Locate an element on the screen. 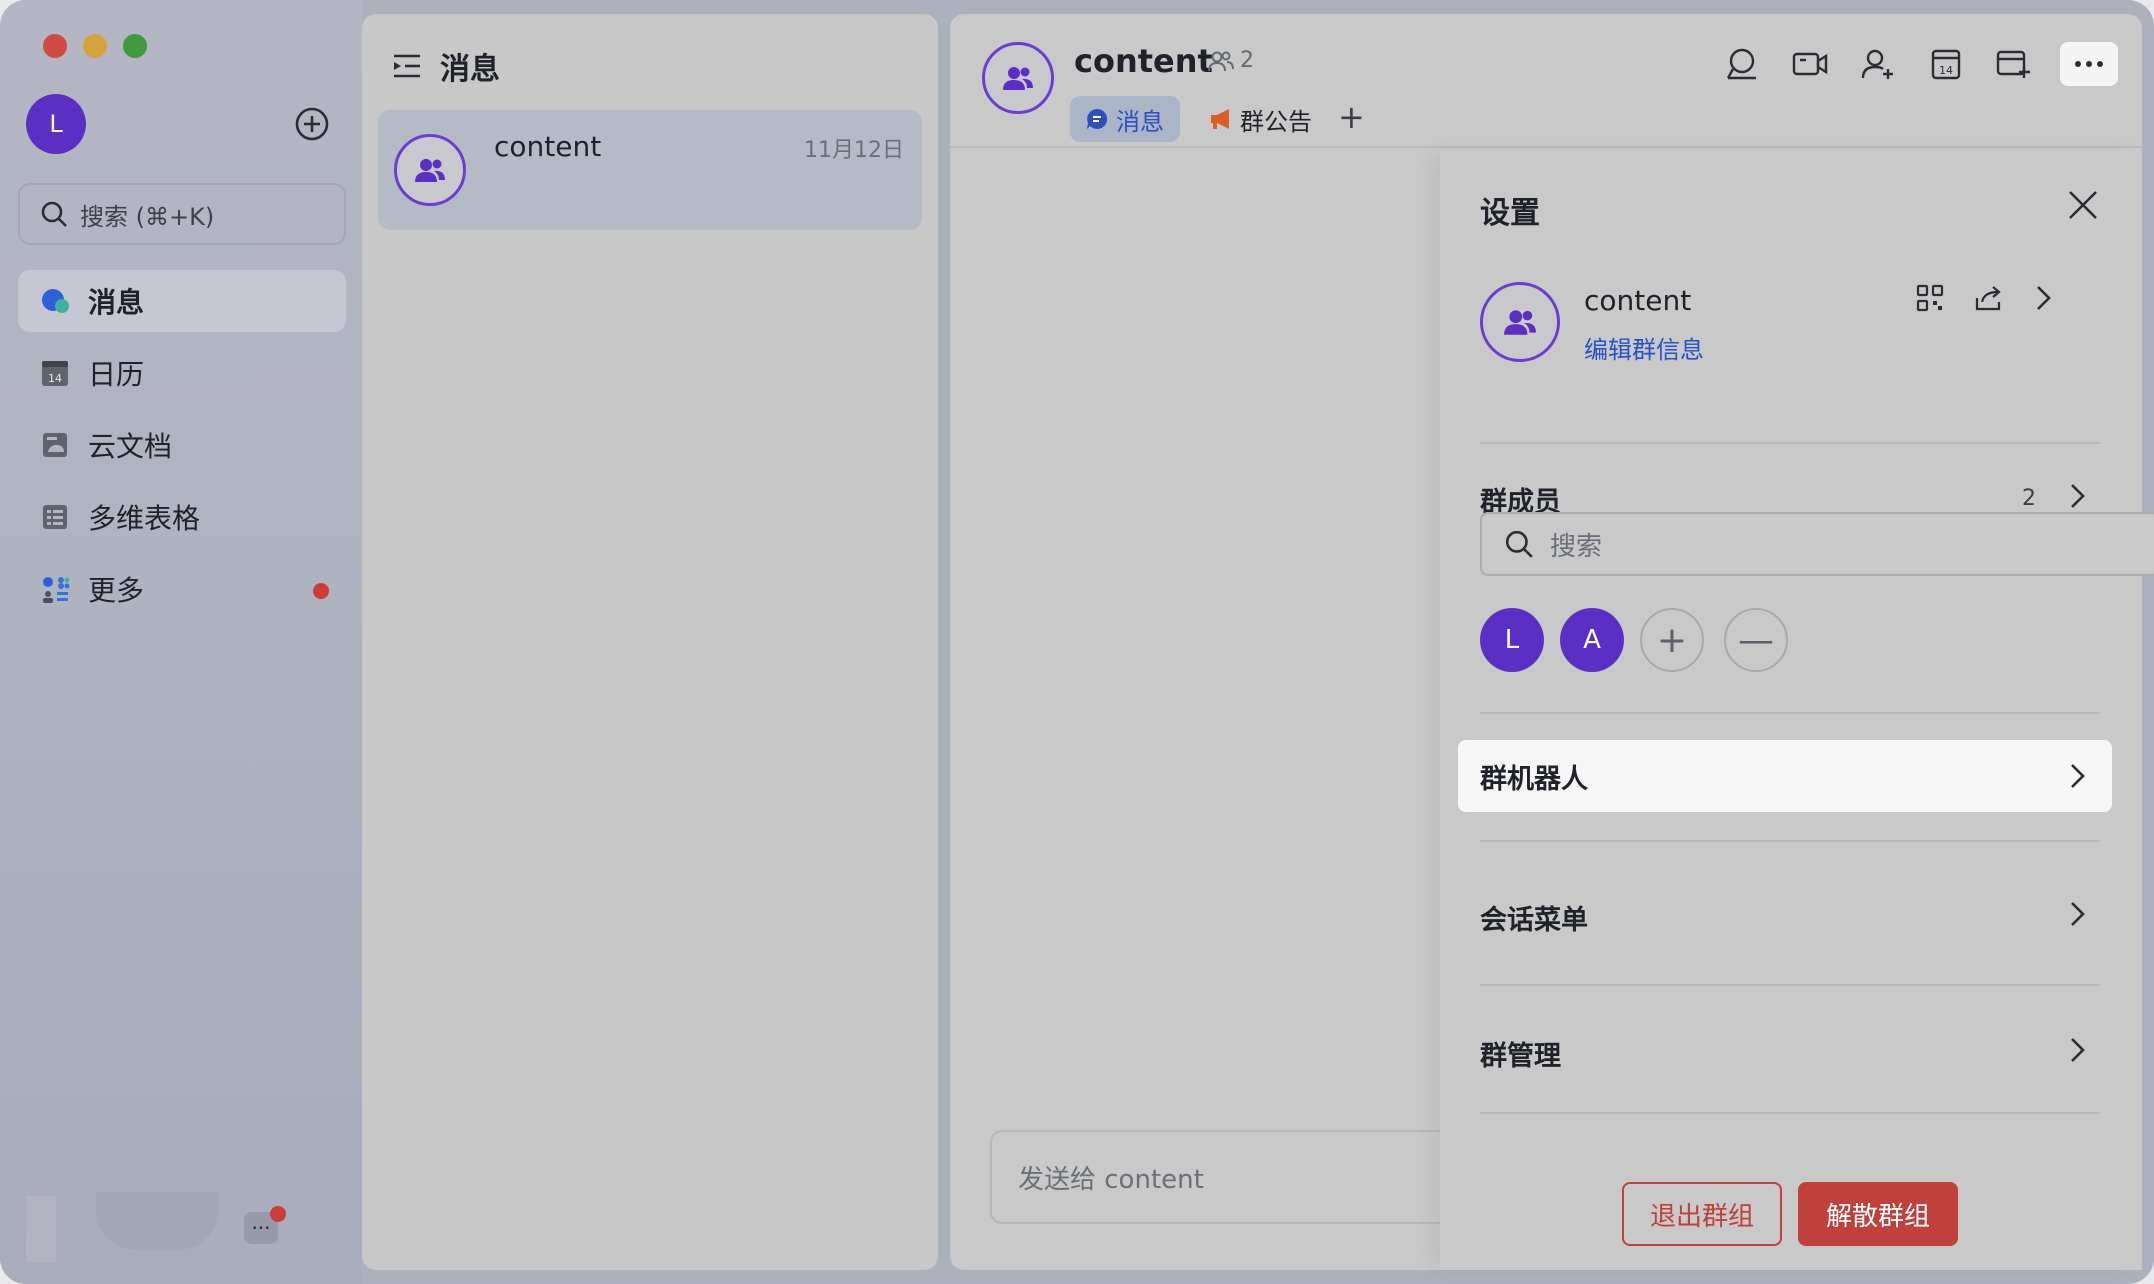  edit-group-info-link: 编辑群信息 is located at coordinates (1644, 347).